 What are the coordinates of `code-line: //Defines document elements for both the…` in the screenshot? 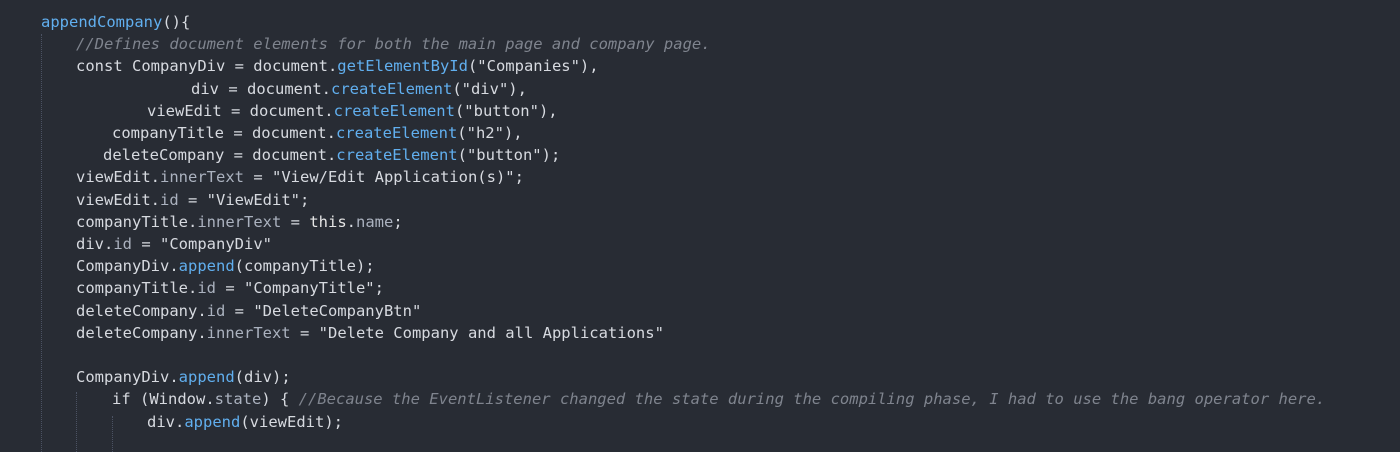 It's located at (393, 44).